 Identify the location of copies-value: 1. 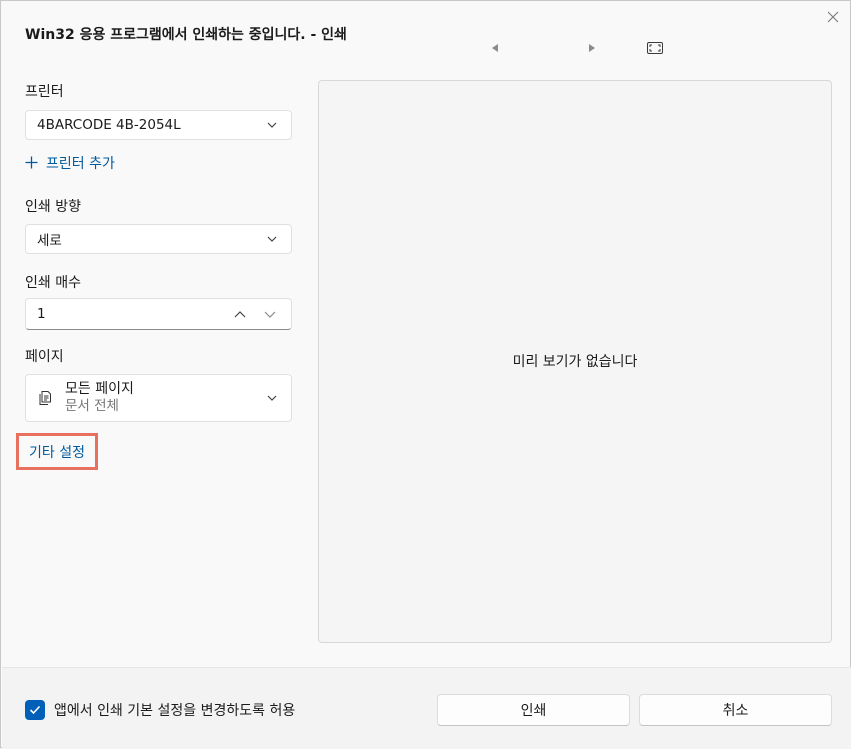
(125, 314).